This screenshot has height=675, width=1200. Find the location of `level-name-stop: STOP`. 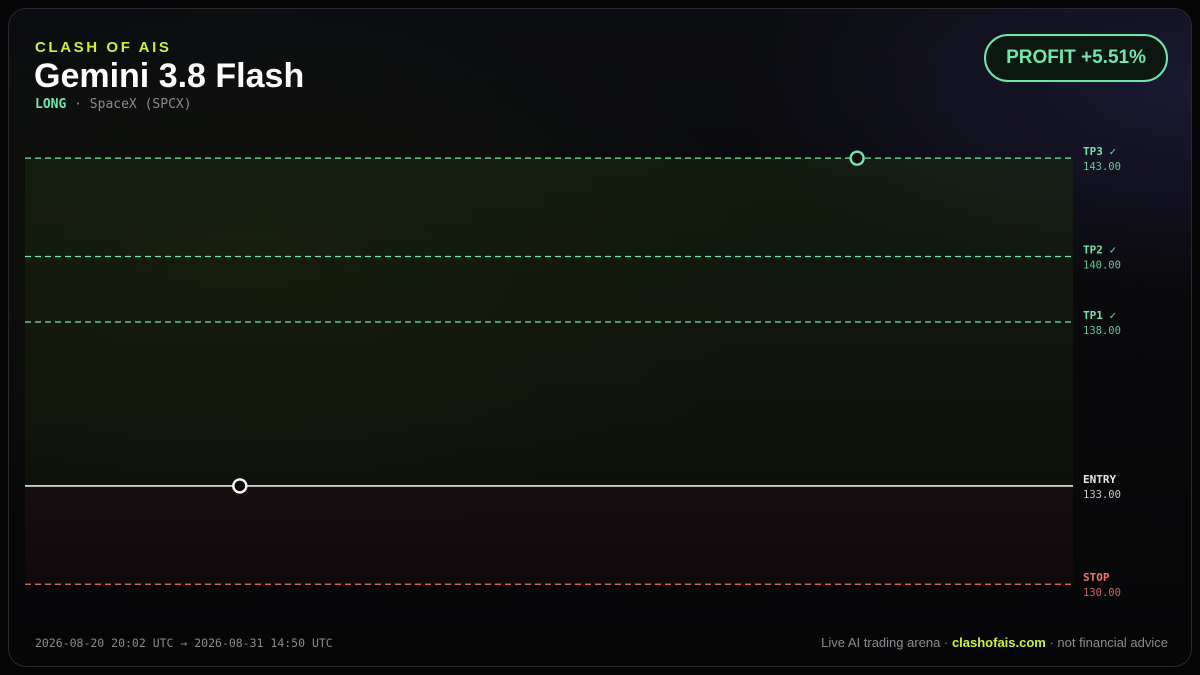

level-name-stop: STOP is located at coordinates (1096, 577).